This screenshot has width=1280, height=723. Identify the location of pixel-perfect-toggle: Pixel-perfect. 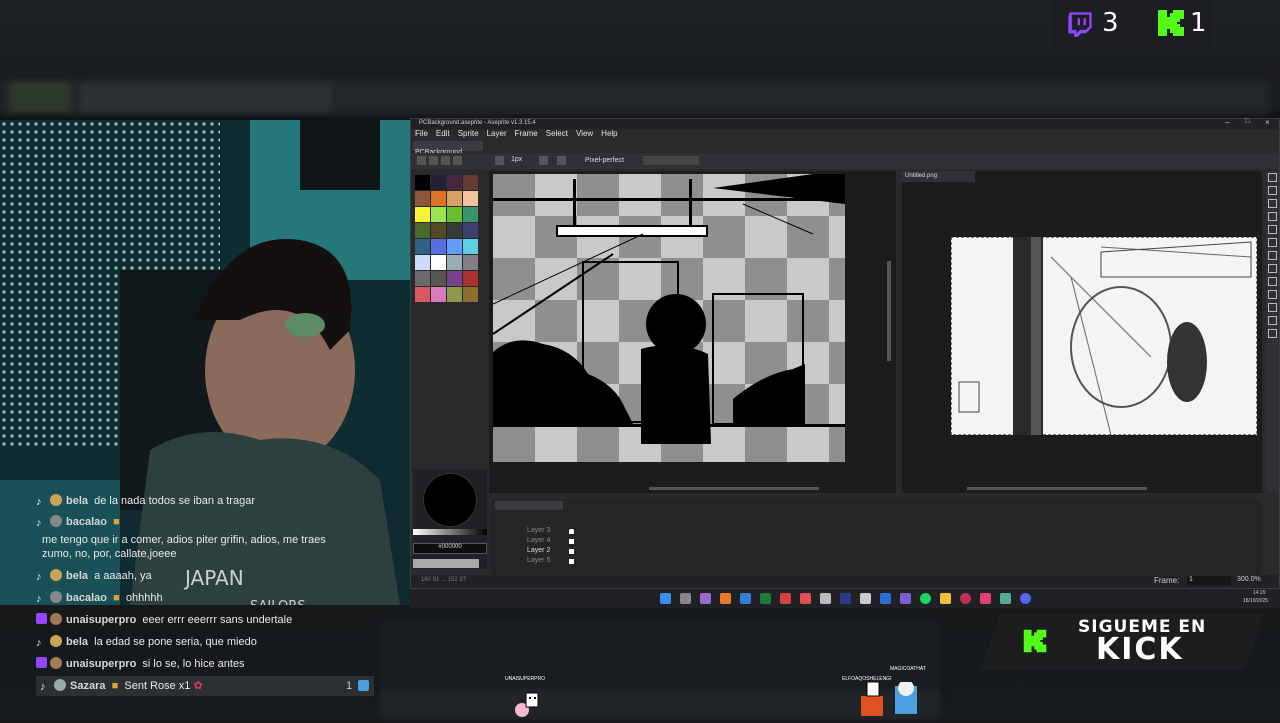
(604, 160).